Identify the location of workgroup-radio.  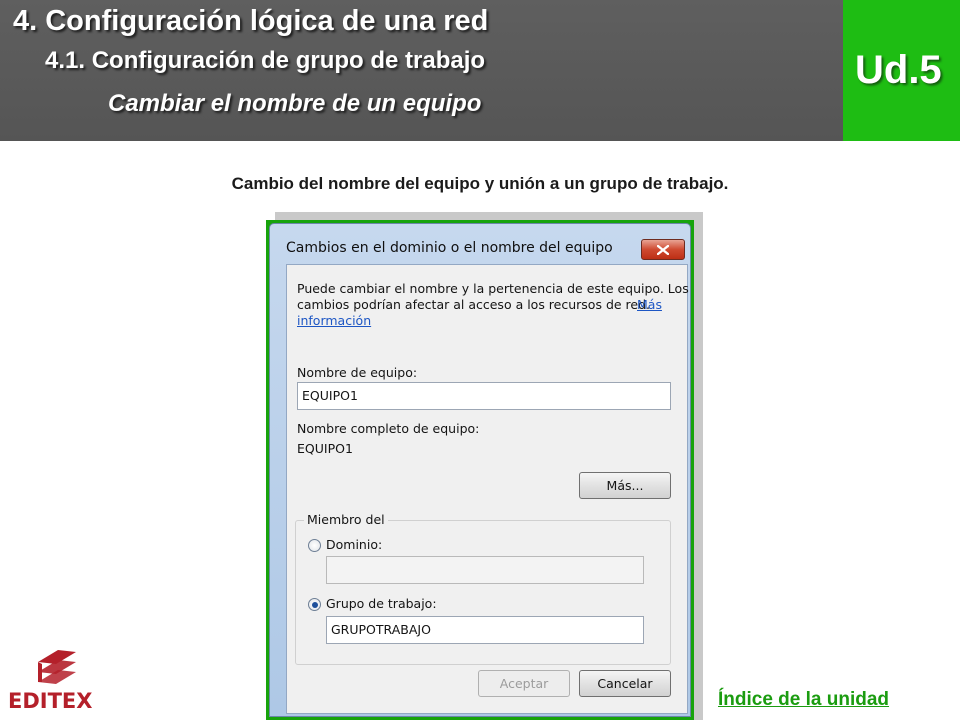
(314, 604).